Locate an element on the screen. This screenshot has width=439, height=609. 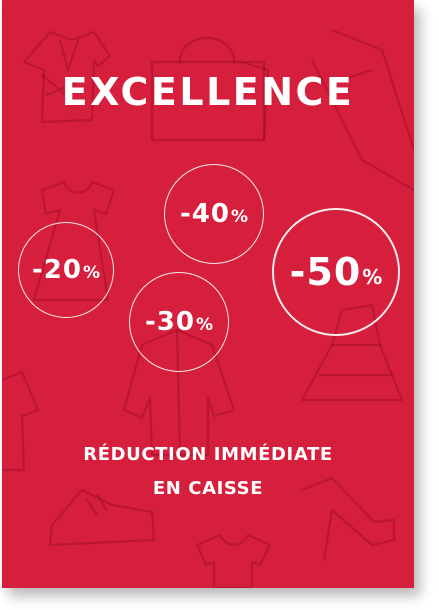
subtitle-line-2: EN CAISSE is located at coordinates (208, 488).